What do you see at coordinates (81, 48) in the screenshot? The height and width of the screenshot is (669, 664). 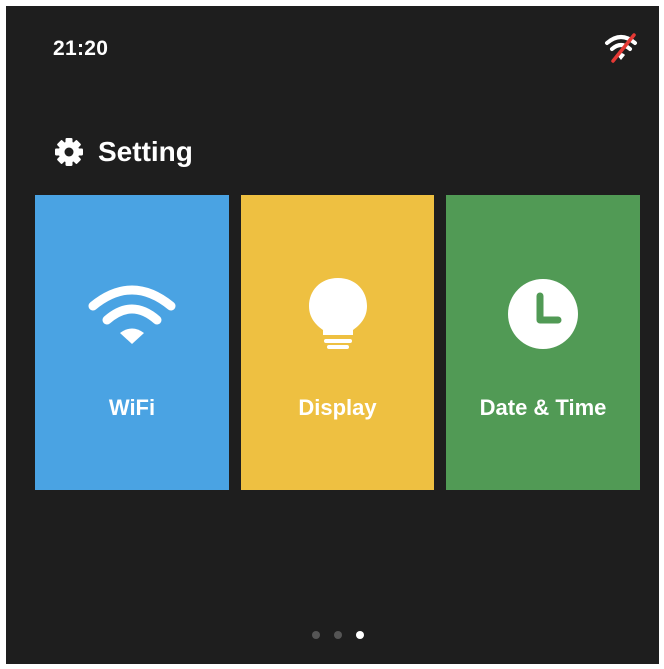 I see `status-time: 21:20` at bounding box center [81, 48].